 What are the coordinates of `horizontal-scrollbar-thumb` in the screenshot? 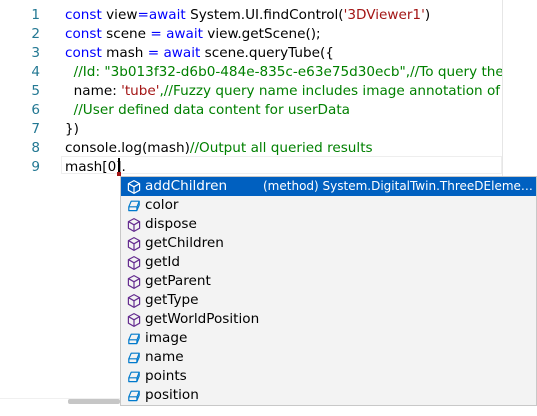 It's located at (94, 401).